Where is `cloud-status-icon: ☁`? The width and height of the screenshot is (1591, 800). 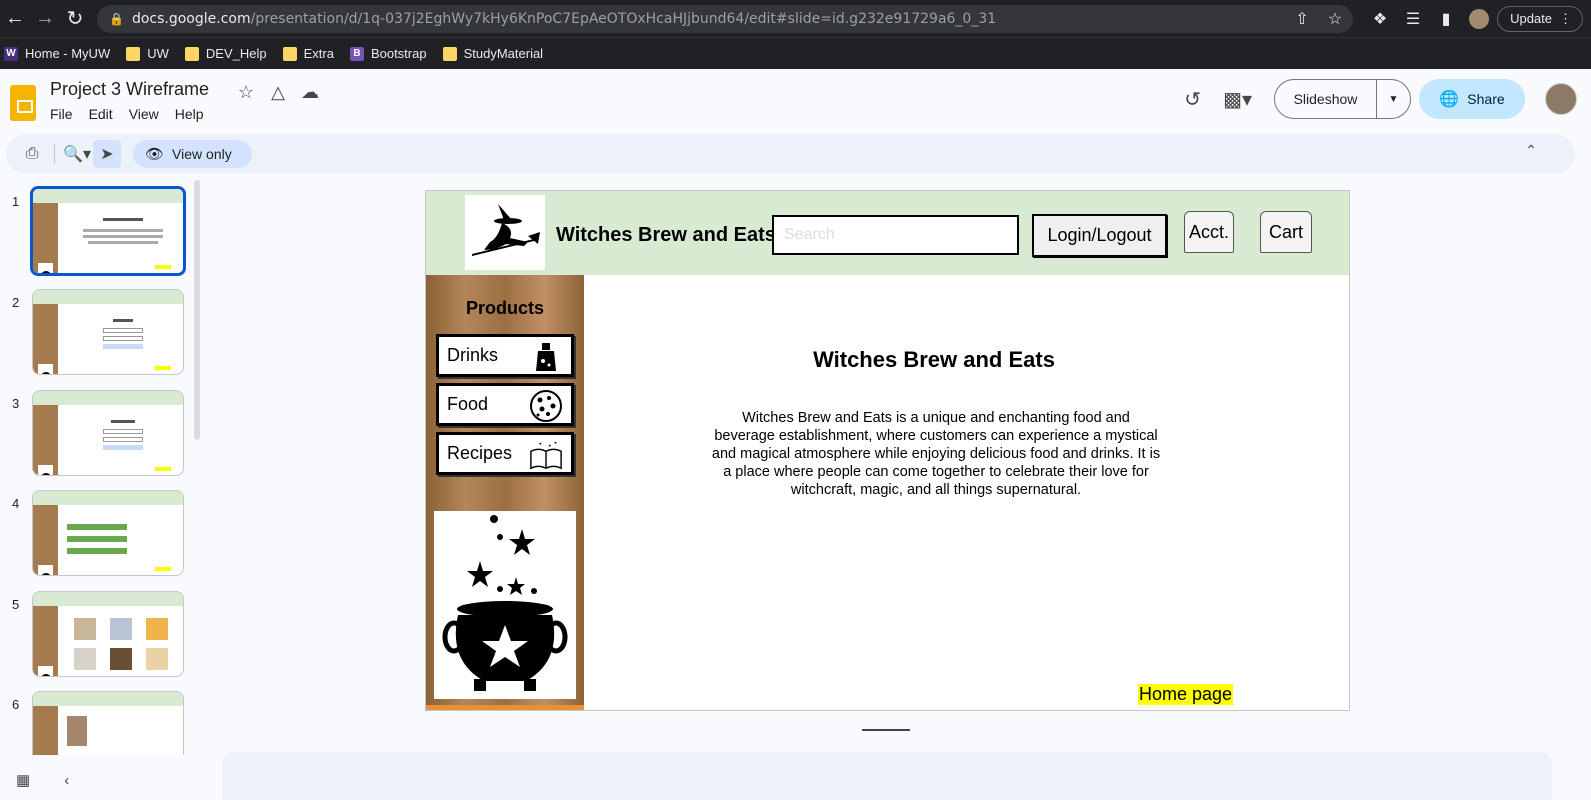
cloud-status-icon: ☁ is located at coordinates (310, 92).